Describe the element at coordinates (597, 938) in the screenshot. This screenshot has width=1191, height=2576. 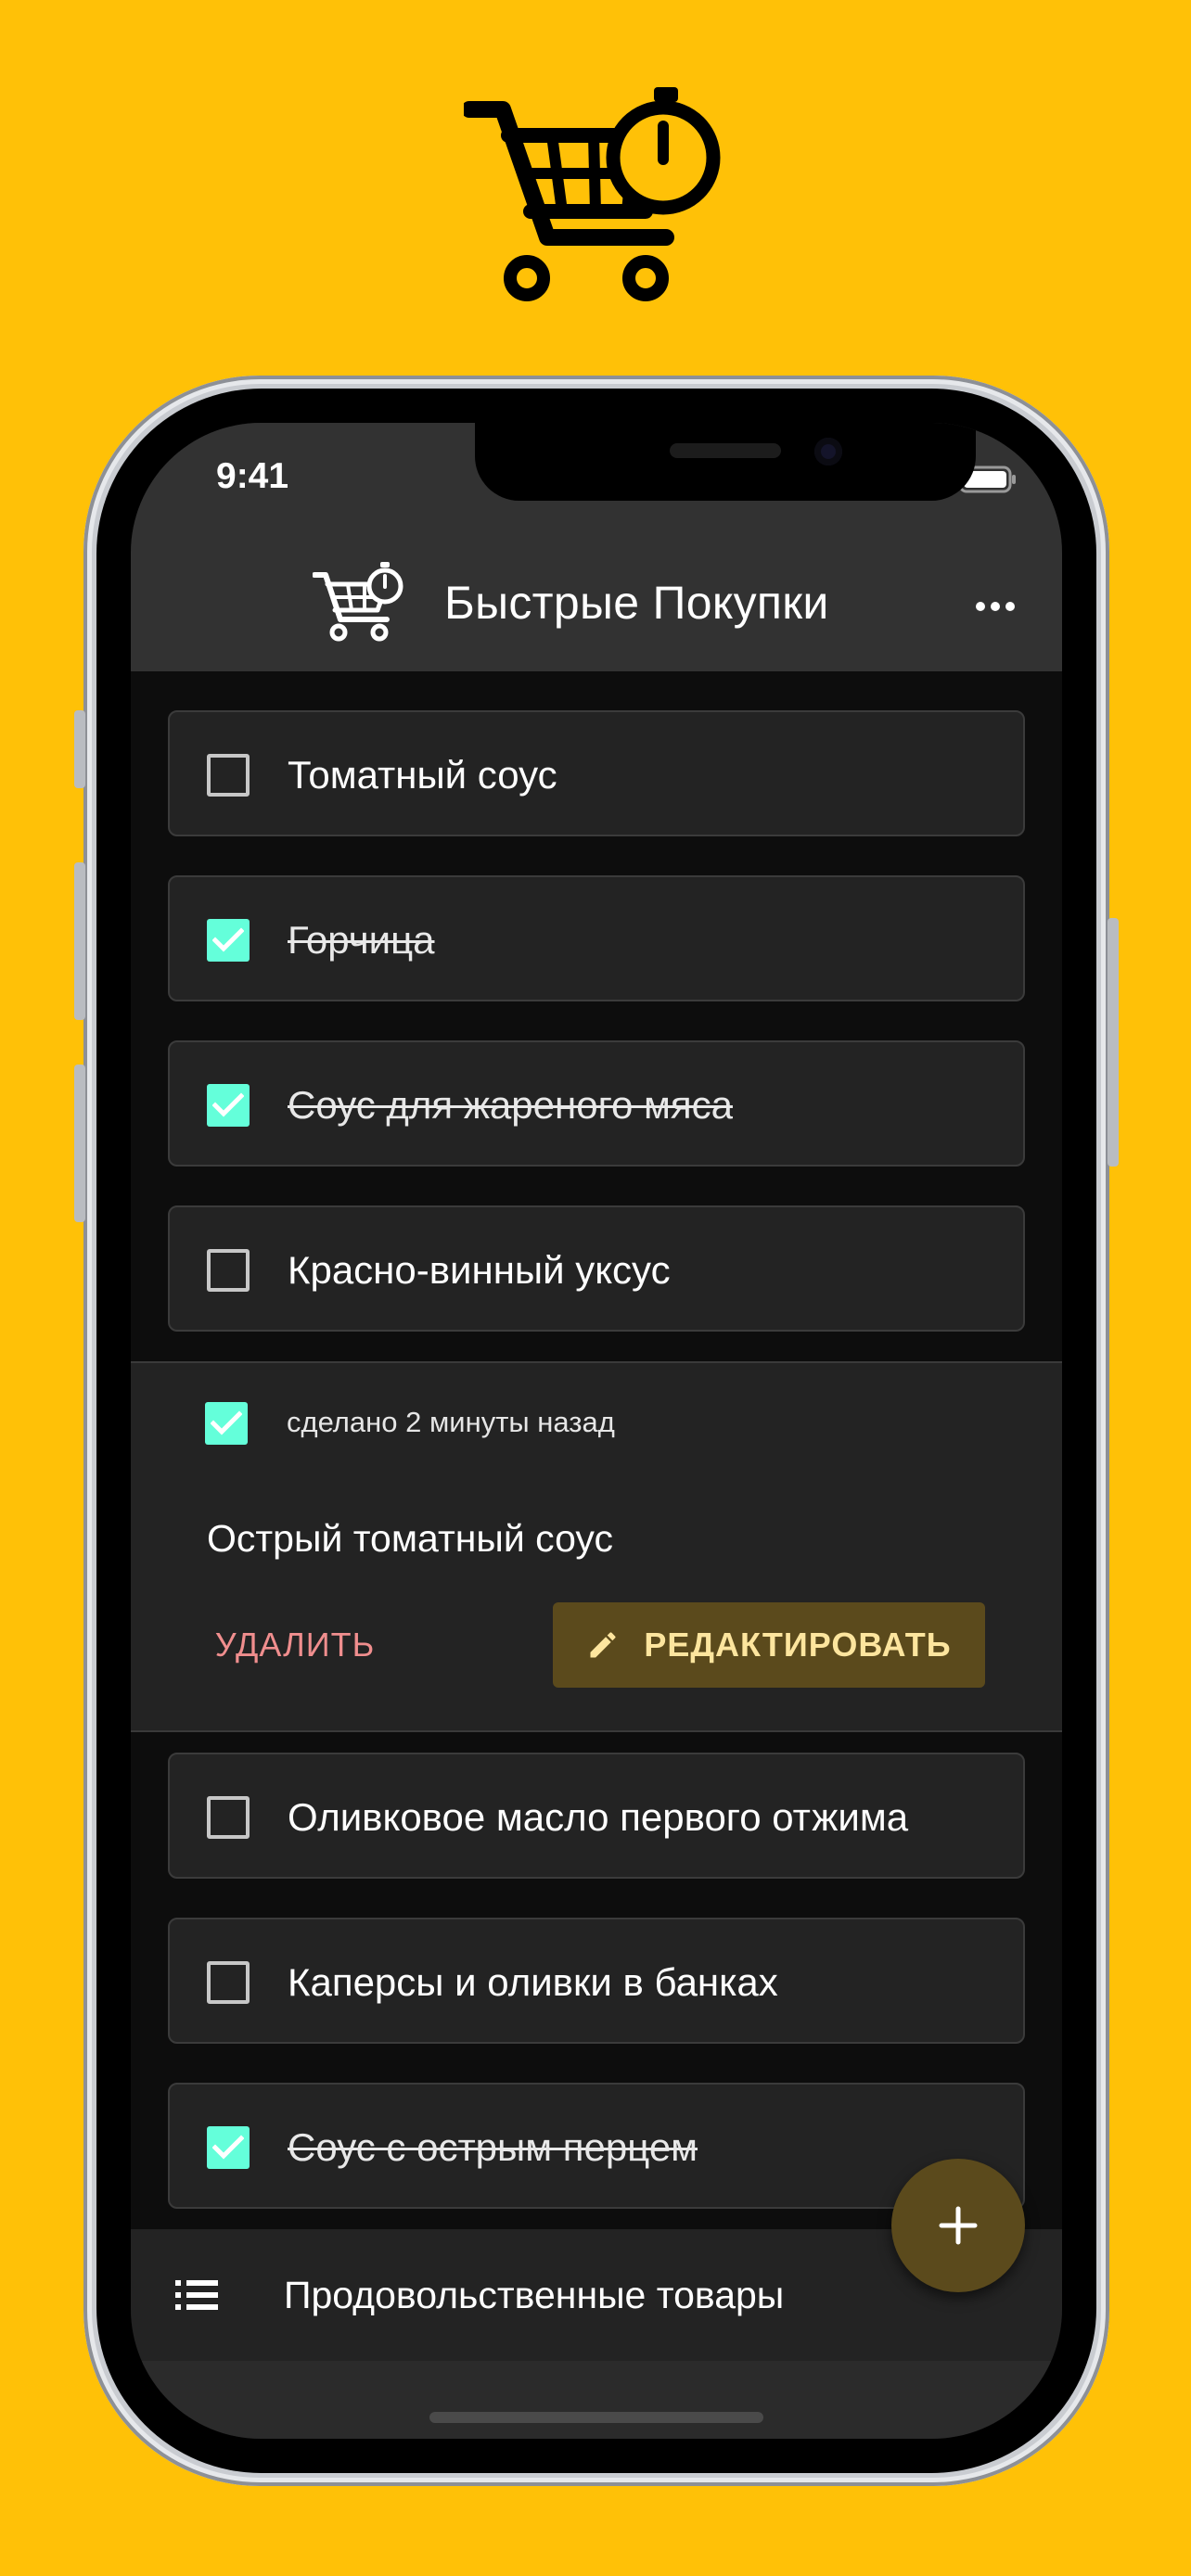
I see `list-item: Горчица` at that location.